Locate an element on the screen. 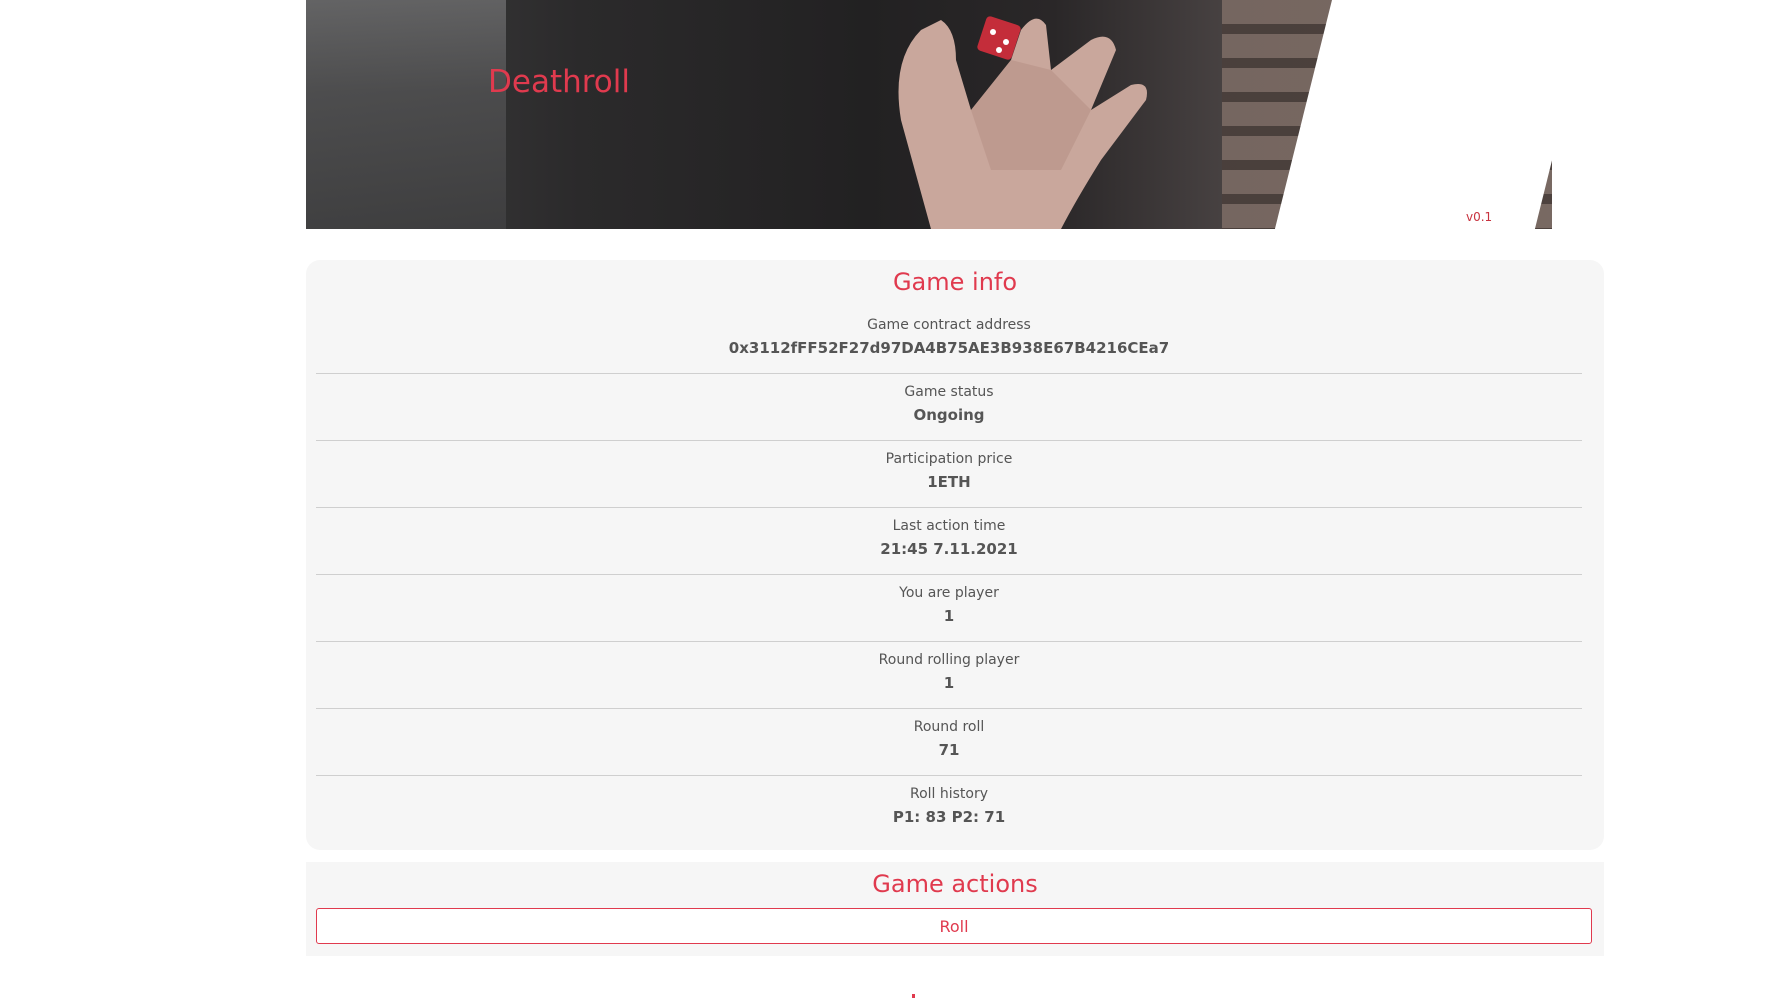 The image size is (1772, 998). info-value: Ongoing is located at coordinates (949, 415).